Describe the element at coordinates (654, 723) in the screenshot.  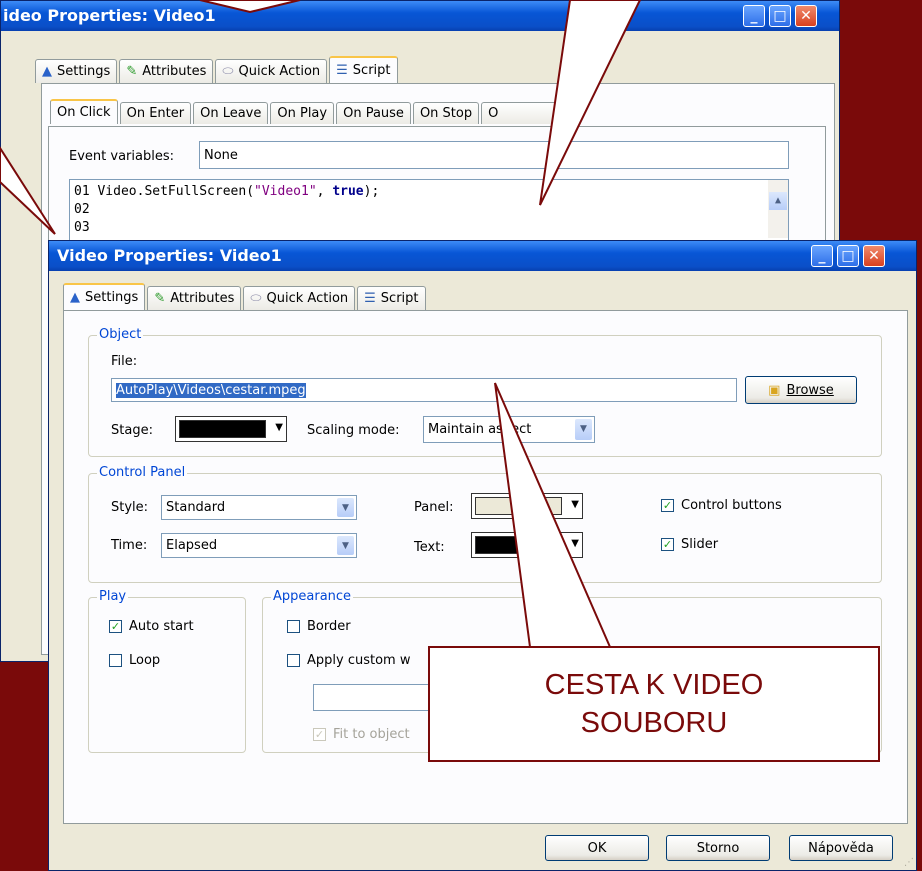
I see `callout-line-2: SOUBORU` at that location.